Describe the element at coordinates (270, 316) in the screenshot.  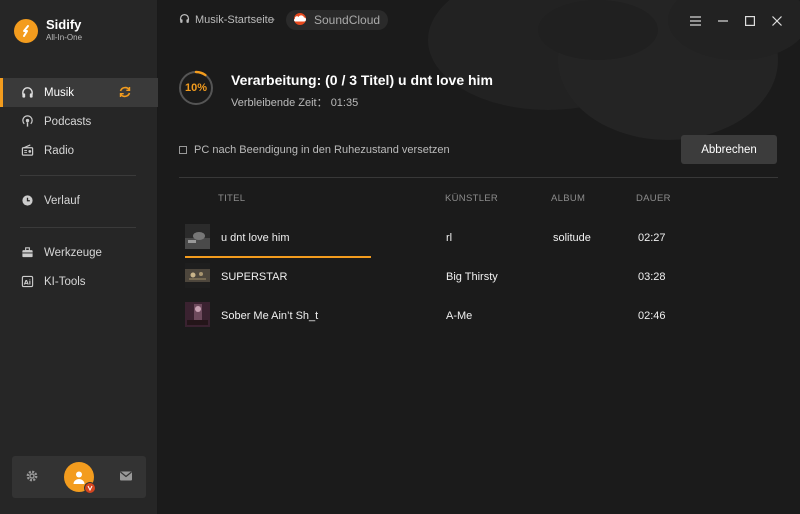
I see `track-title: Sober Me Ain’t Sh_t` at that location.